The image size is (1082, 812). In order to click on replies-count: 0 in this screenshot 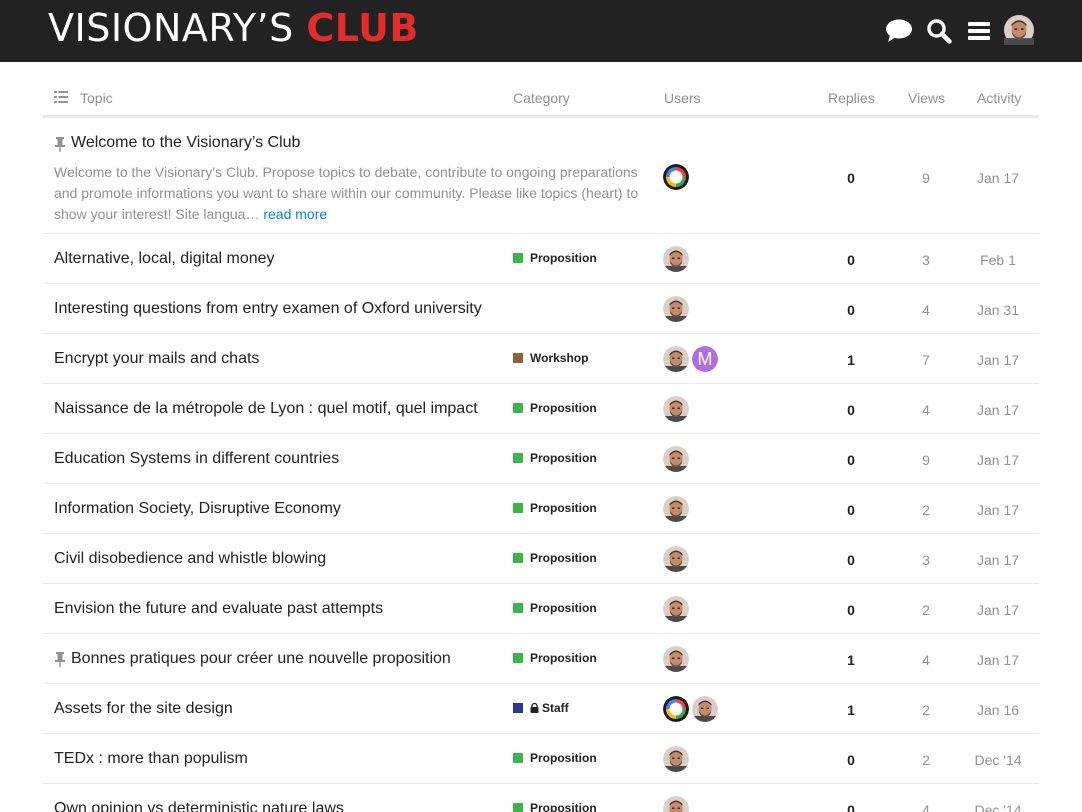, I will do `click(851, 560)`.